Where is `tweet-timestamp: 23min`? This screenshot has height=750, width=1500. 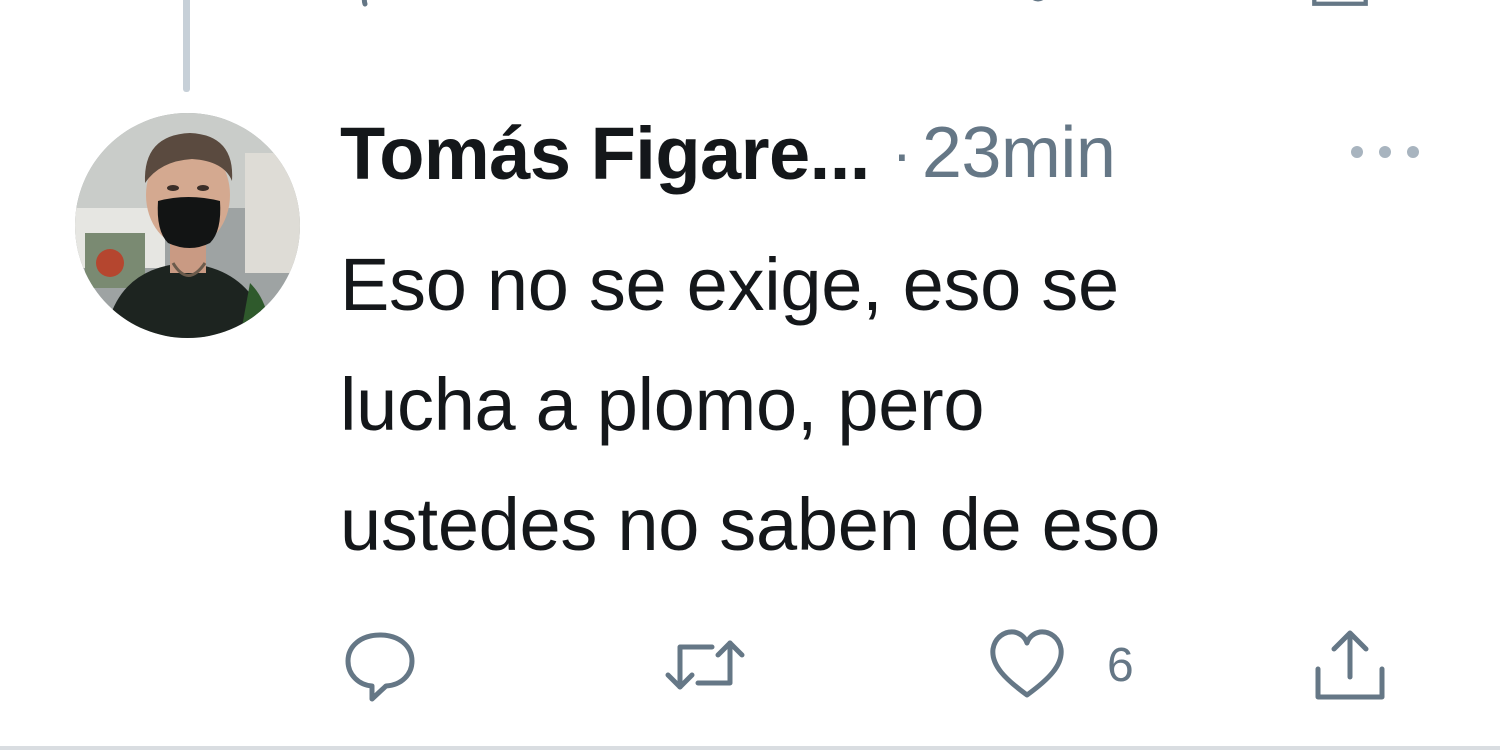 tweet-timestamp: 23min is located at coordinates (1019, 153).